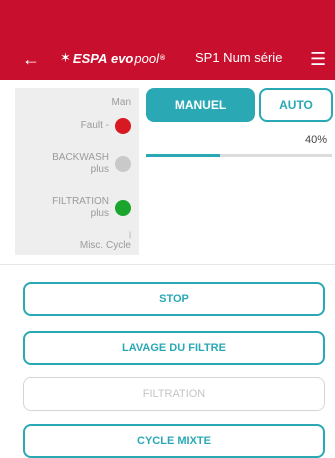 This screenshot has width=335, height=458. Describe the element at coordinates (315, 140) in the screenshot. I see `speed-percentage: 40%` at that location.